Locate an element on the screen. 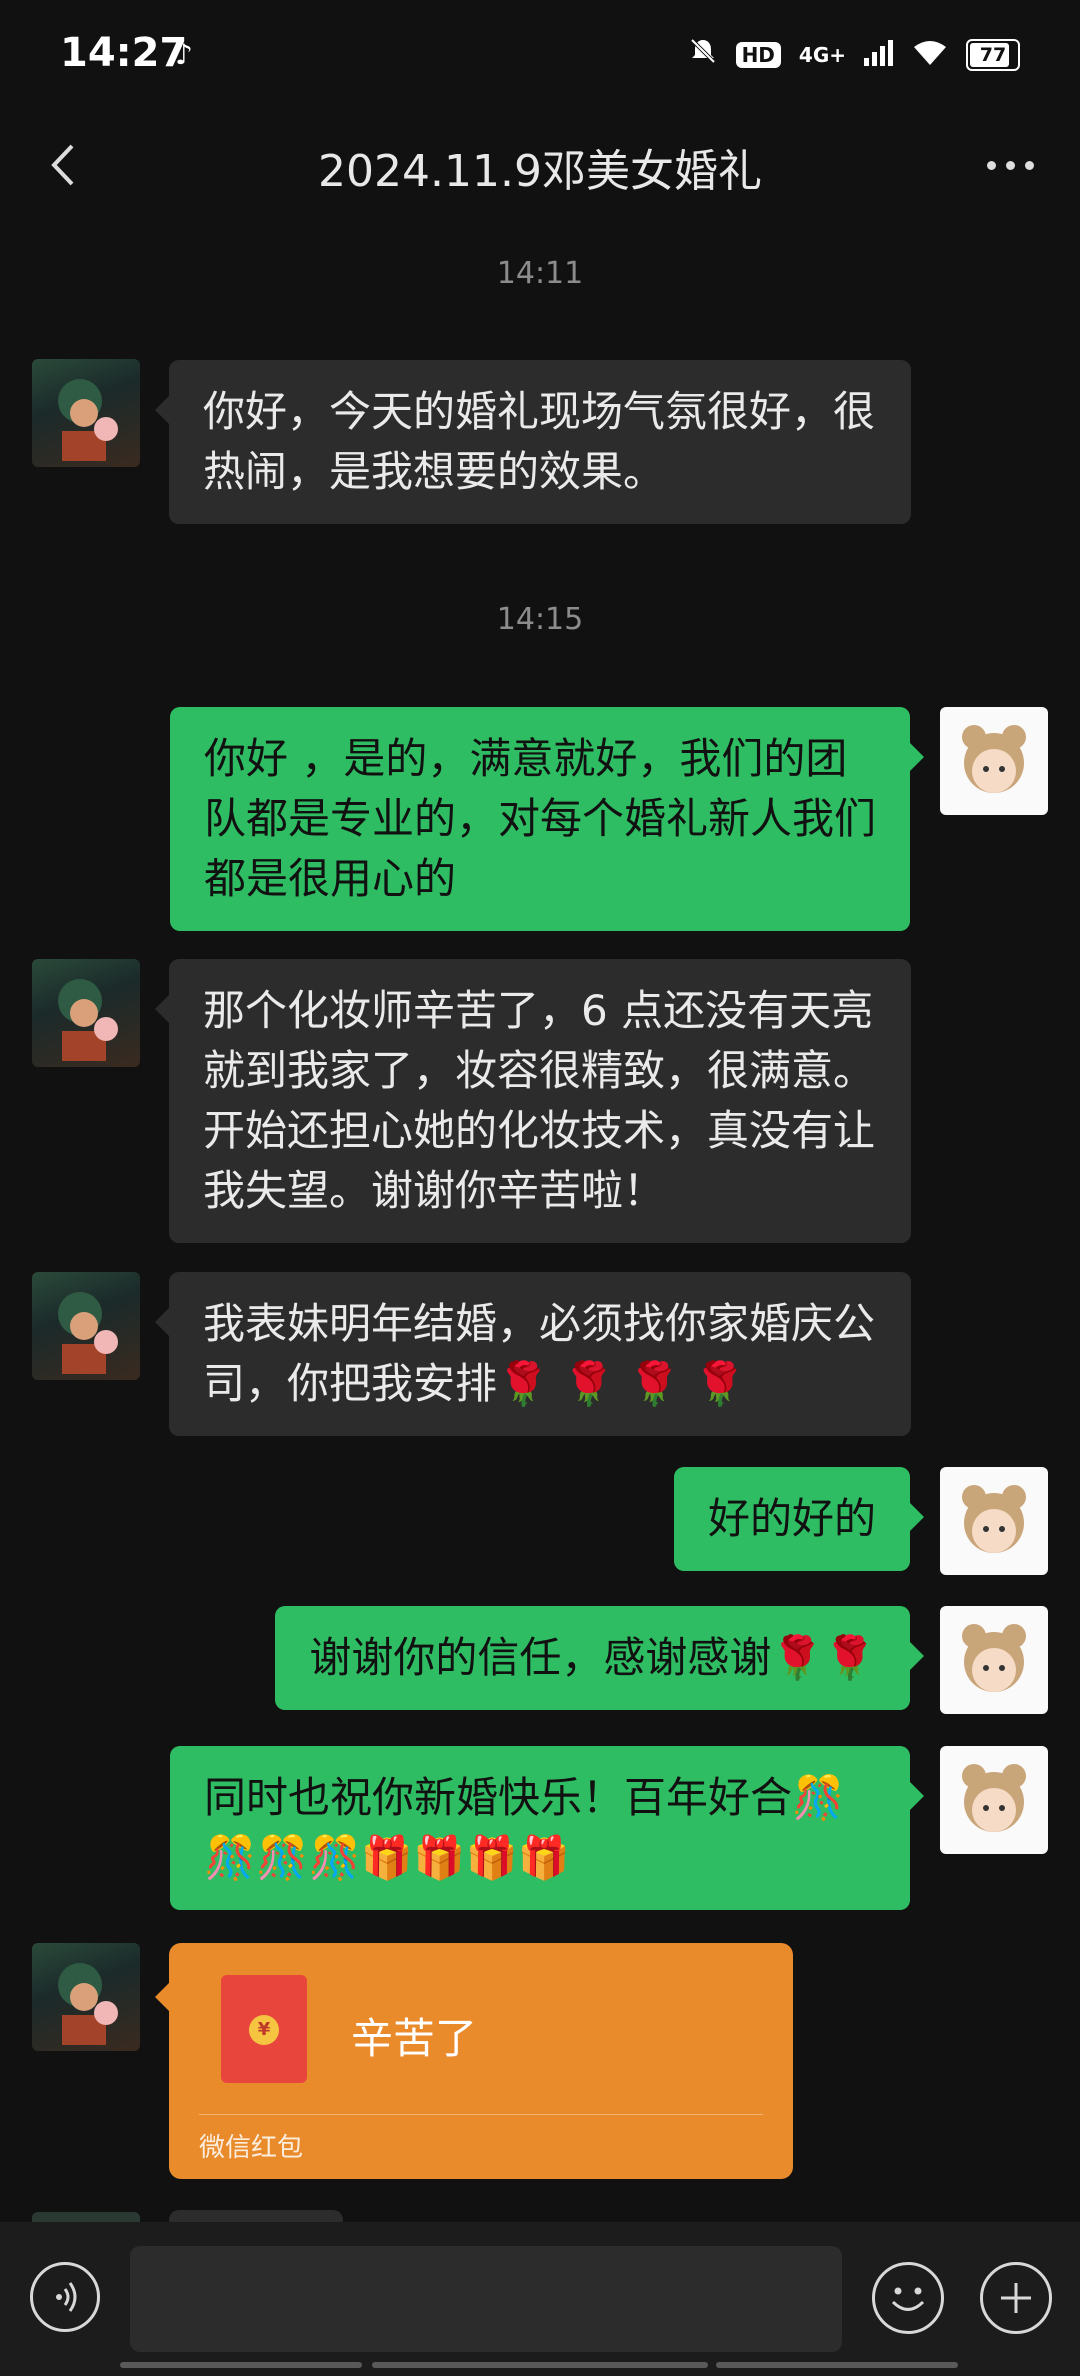 The image size is (1080, 2376). message-bubble: 同时也祝你新婚快乐！百年好合🎊🎊🎊🎊🎁🎁🎁🎁 is located at coordinates (547, 1828).